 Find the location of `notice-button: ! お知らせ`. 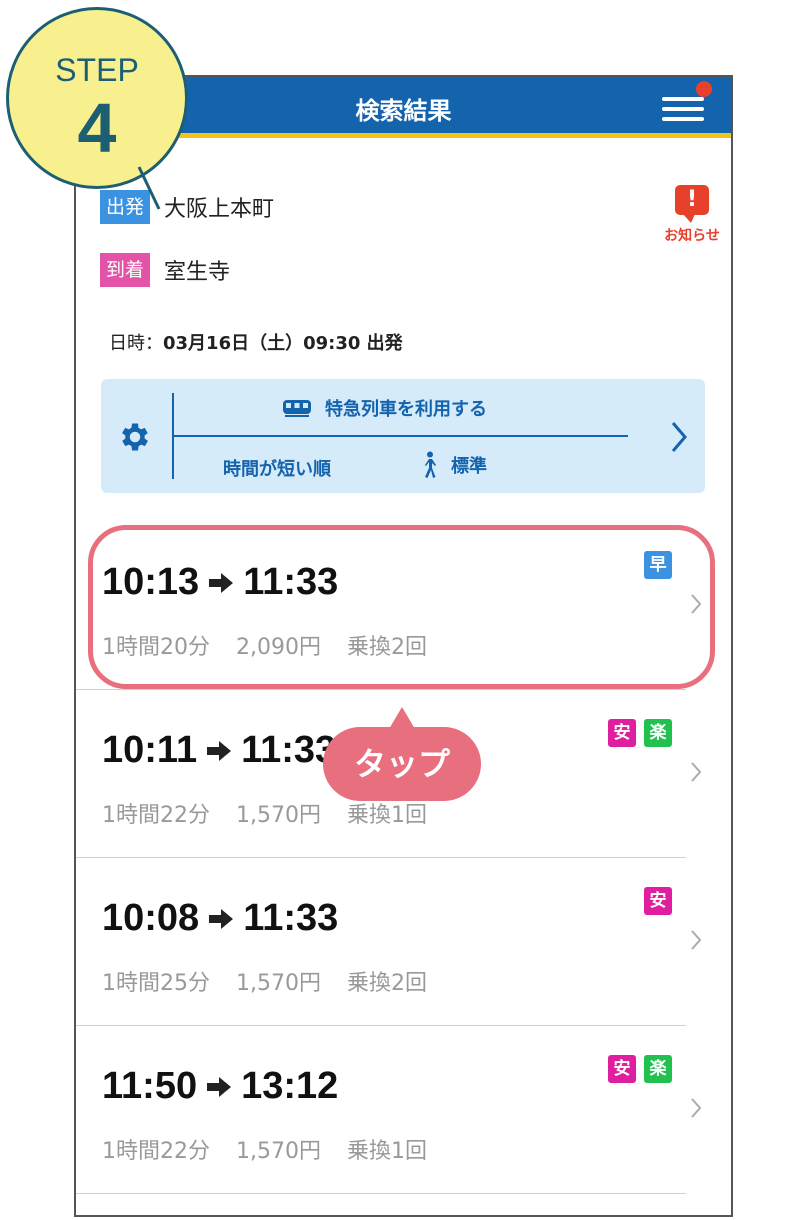

notice-button: ! お知らせ is located at coordinates (691, 215).